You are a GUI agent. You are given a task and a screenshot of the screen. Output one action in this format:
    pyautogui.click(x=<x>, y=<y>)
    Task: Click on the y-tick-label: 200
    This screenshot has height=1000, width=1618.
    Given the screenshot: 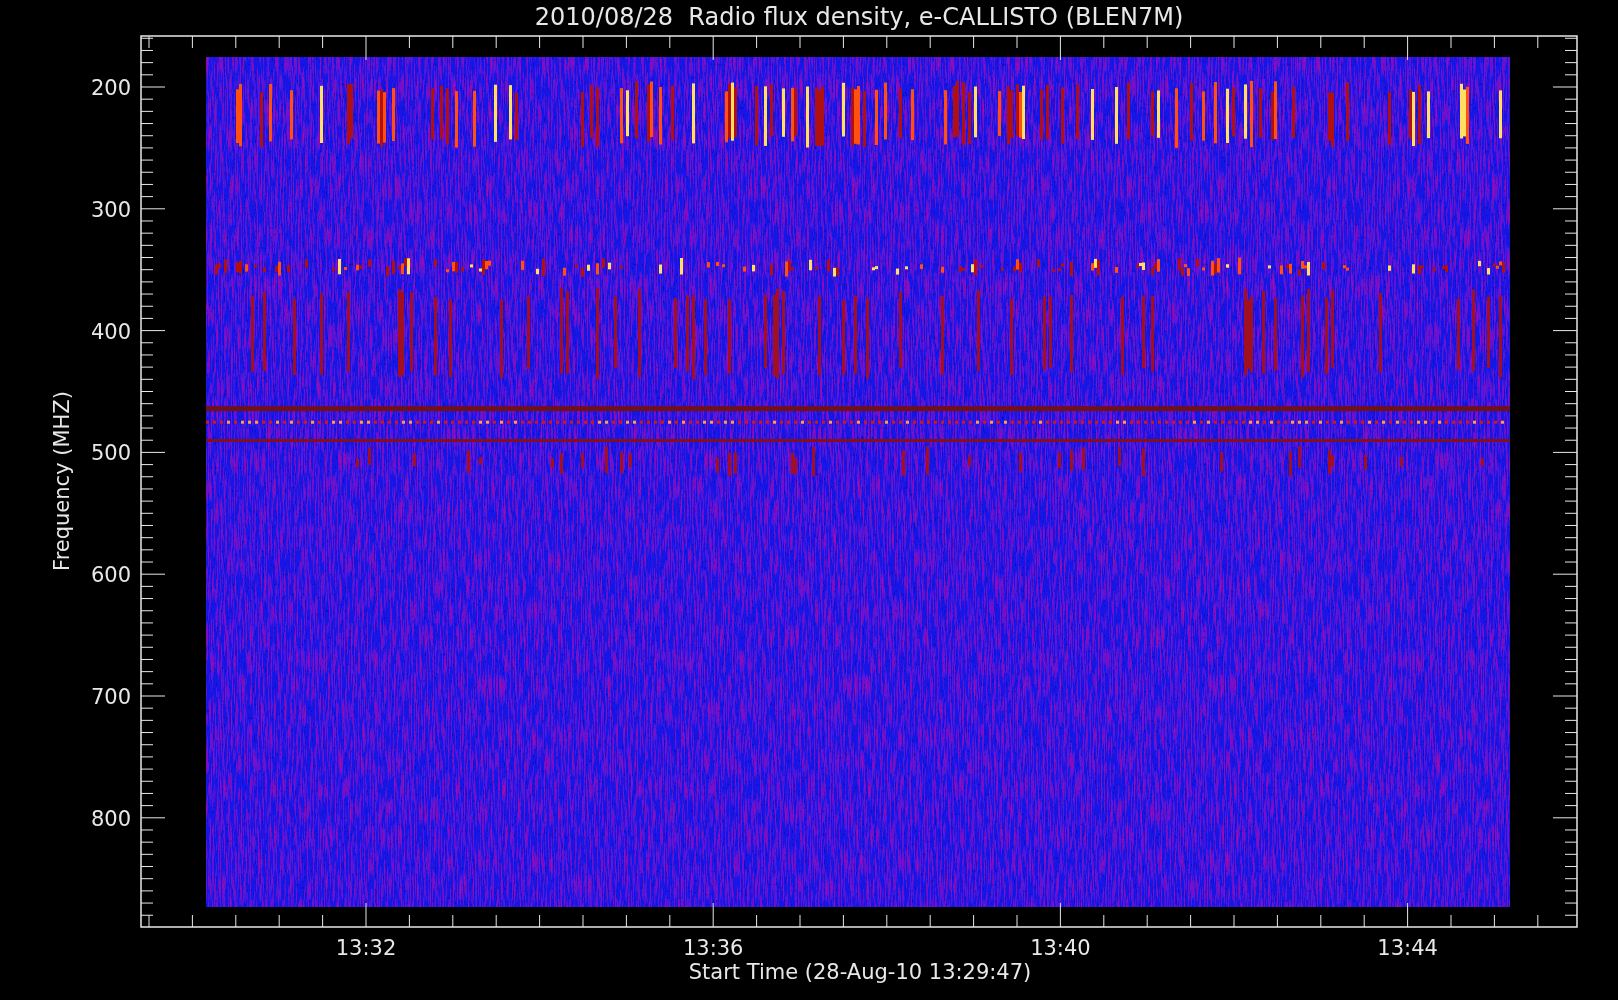 What is the action you would take?
    pyautogui.click(x=110, y=88)
    